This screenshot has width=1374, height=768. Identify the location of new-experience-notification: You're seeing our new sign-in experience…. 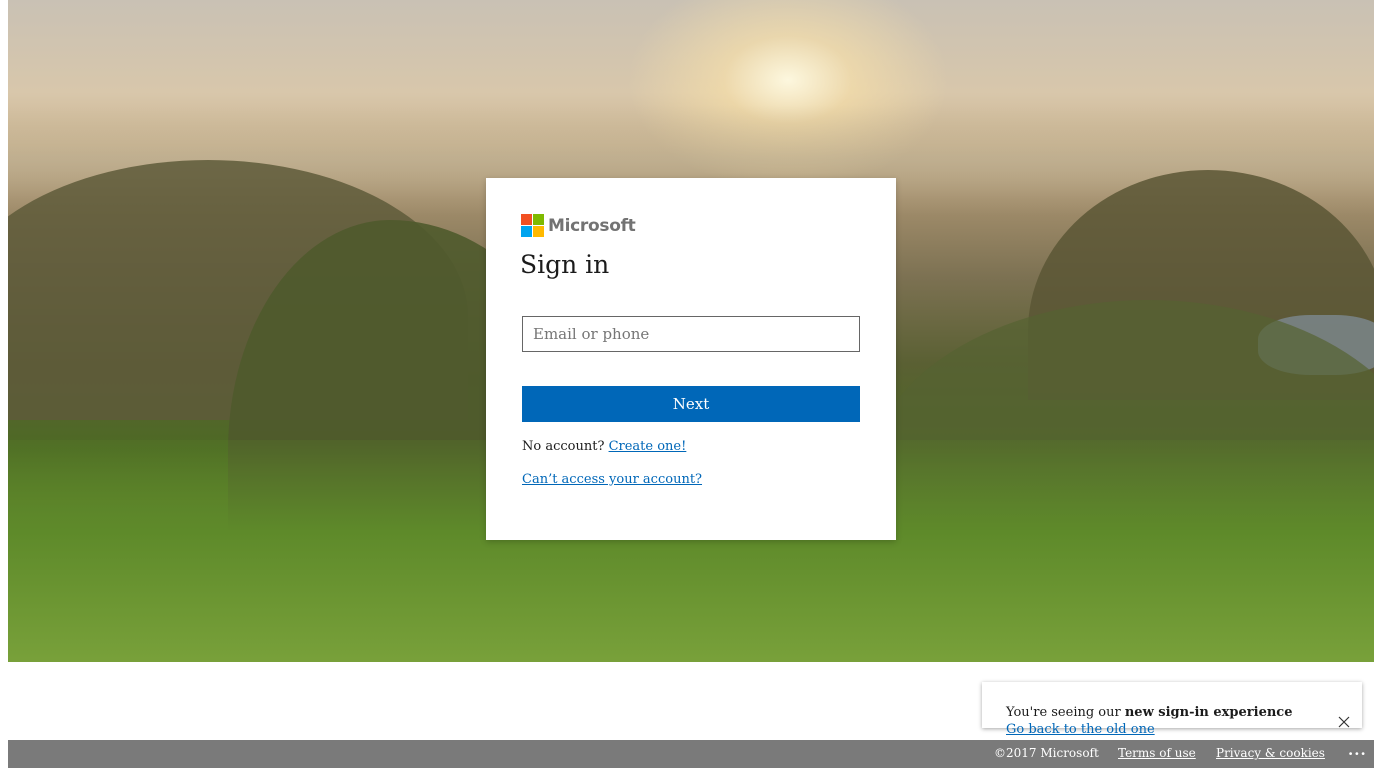
(1172, 709).